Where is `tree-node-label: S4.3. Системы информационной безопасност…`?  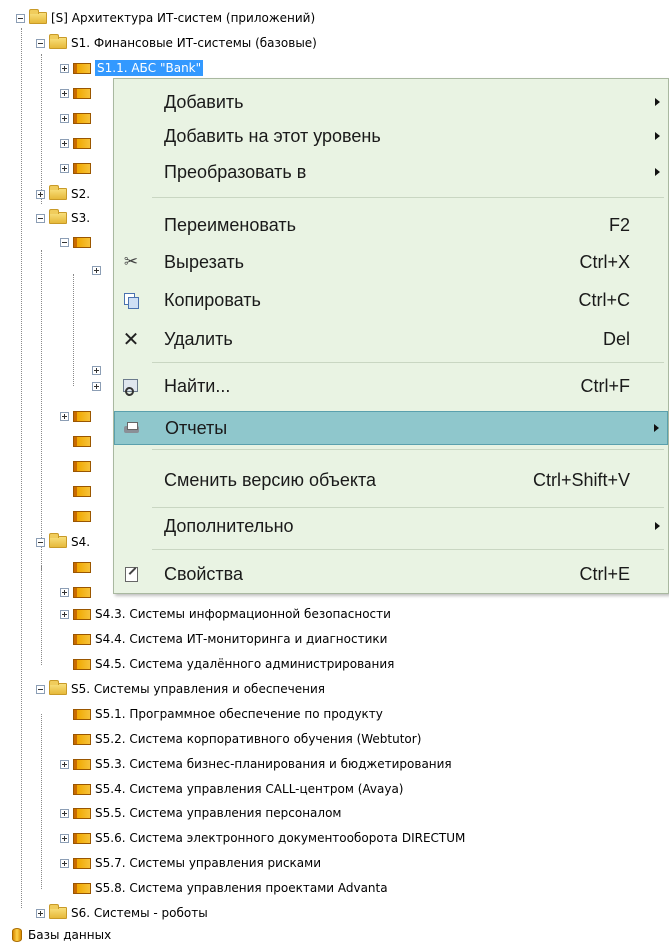 tree-node-label: S4.3. Системы информационной безопасност… is located at coordinates (243, 614).